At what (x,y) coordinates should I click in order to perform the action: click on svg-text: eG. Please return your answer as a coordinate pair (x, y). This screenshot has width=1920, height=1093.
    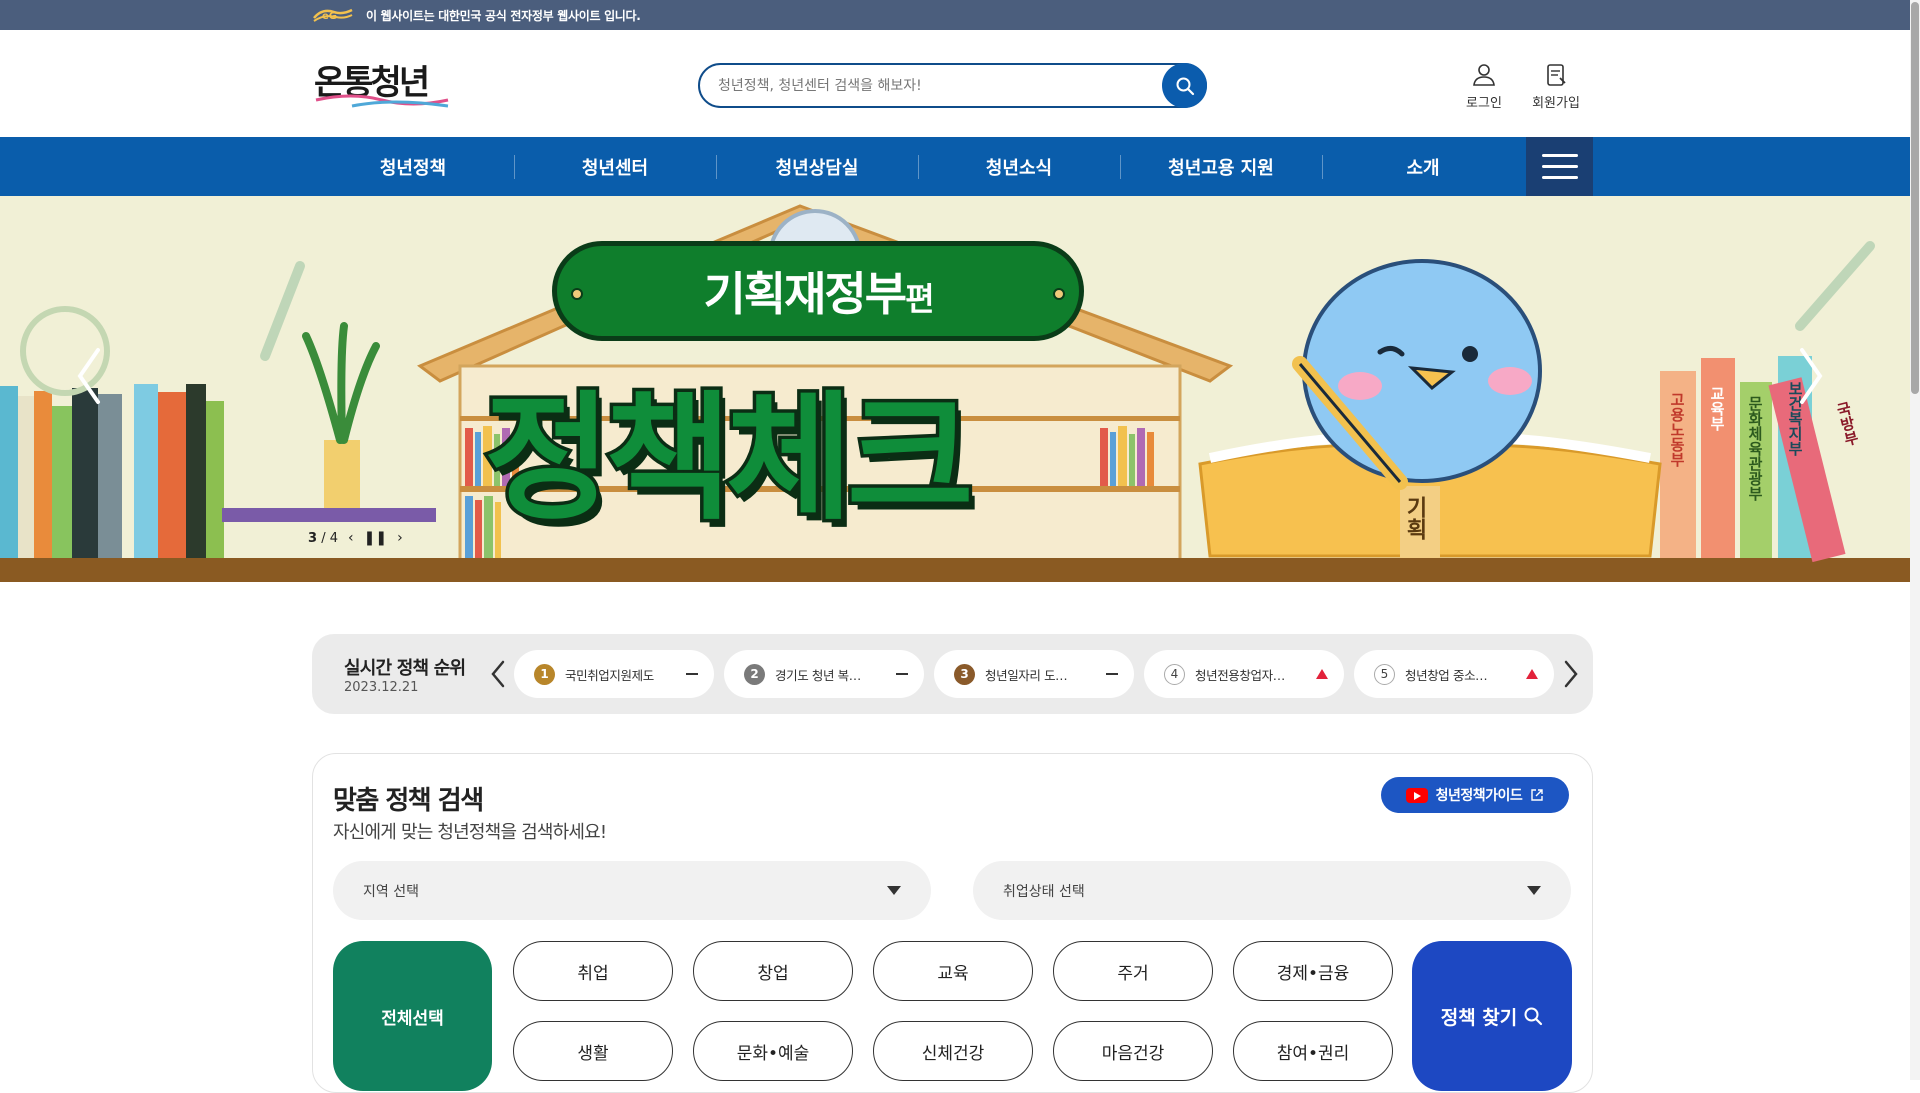
    Looking at the image, I should click on (329, 16).